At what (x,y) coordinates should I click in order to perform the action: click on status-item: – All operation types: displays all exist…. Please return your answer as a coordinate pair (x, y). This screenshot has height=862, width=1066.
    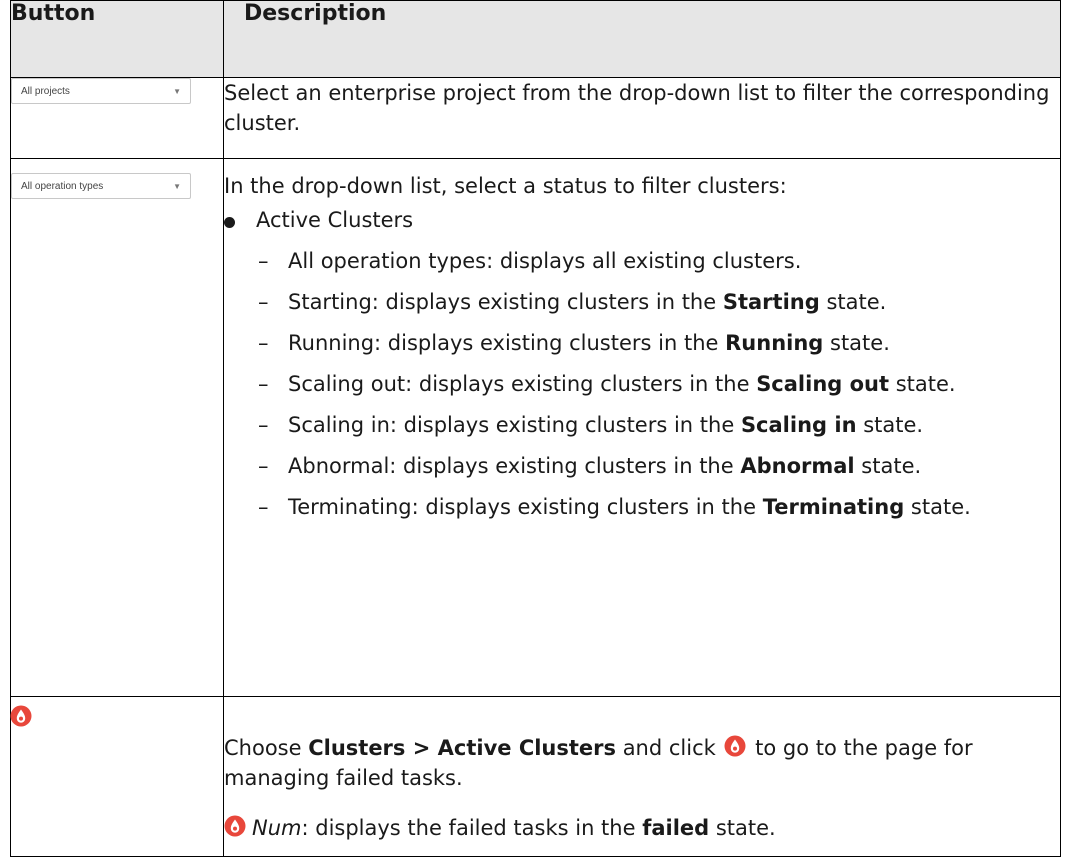
    Looking at the image, I should click on (658, 261).